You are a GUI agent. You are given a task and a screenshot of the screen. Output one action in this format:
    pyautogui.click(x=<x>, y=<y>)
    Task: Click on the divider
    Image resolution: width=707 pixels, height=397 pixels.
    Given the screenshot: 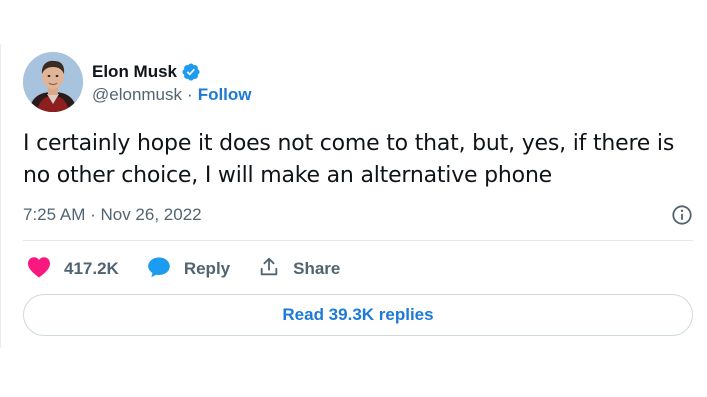 What is the action you would take?
    pyautogui.click(x=358, y=240)
    